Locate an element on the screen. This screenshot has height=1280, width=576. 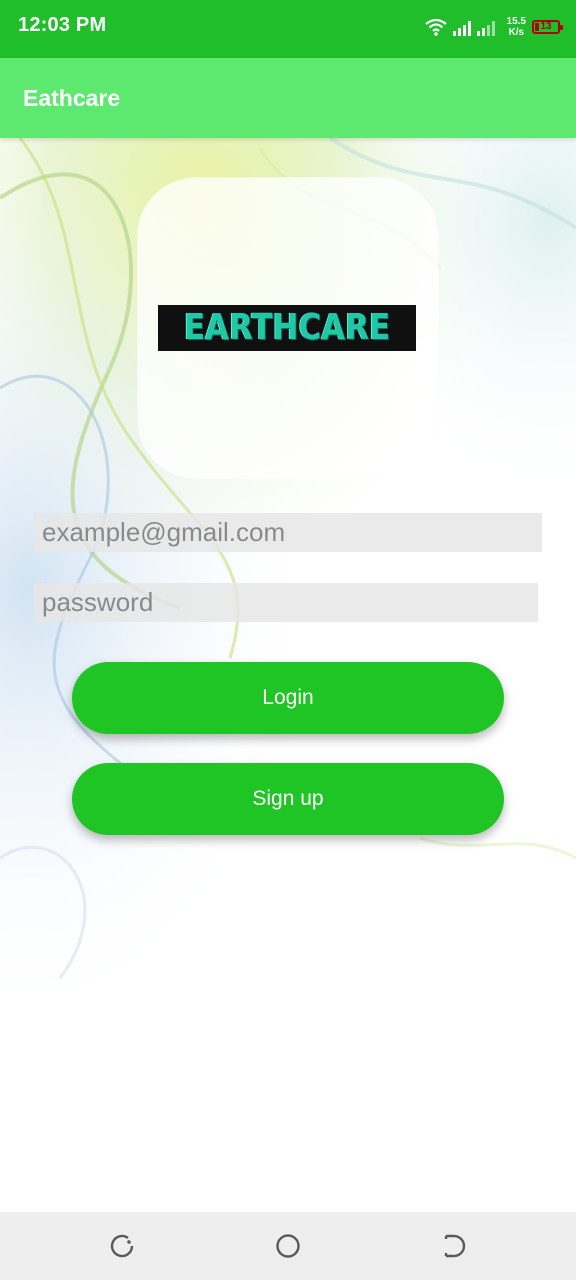
password-field is located at coordinates (286, 602).